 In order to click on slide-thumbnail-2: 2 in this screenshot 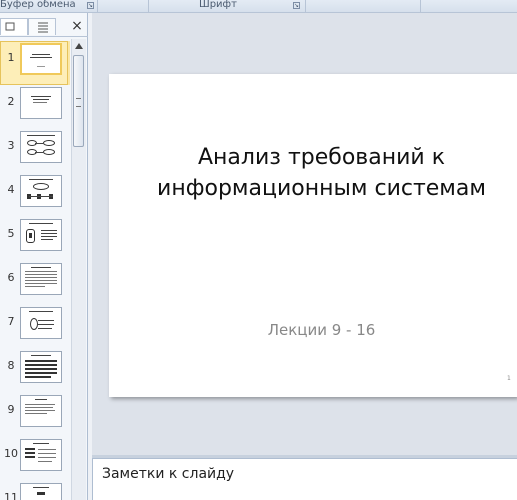, I will do `click(35, 107)`.